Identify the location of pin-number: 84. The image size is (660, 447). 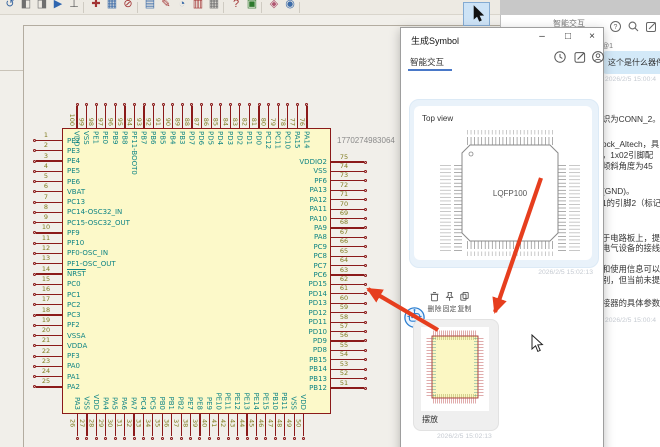
(225, 121).